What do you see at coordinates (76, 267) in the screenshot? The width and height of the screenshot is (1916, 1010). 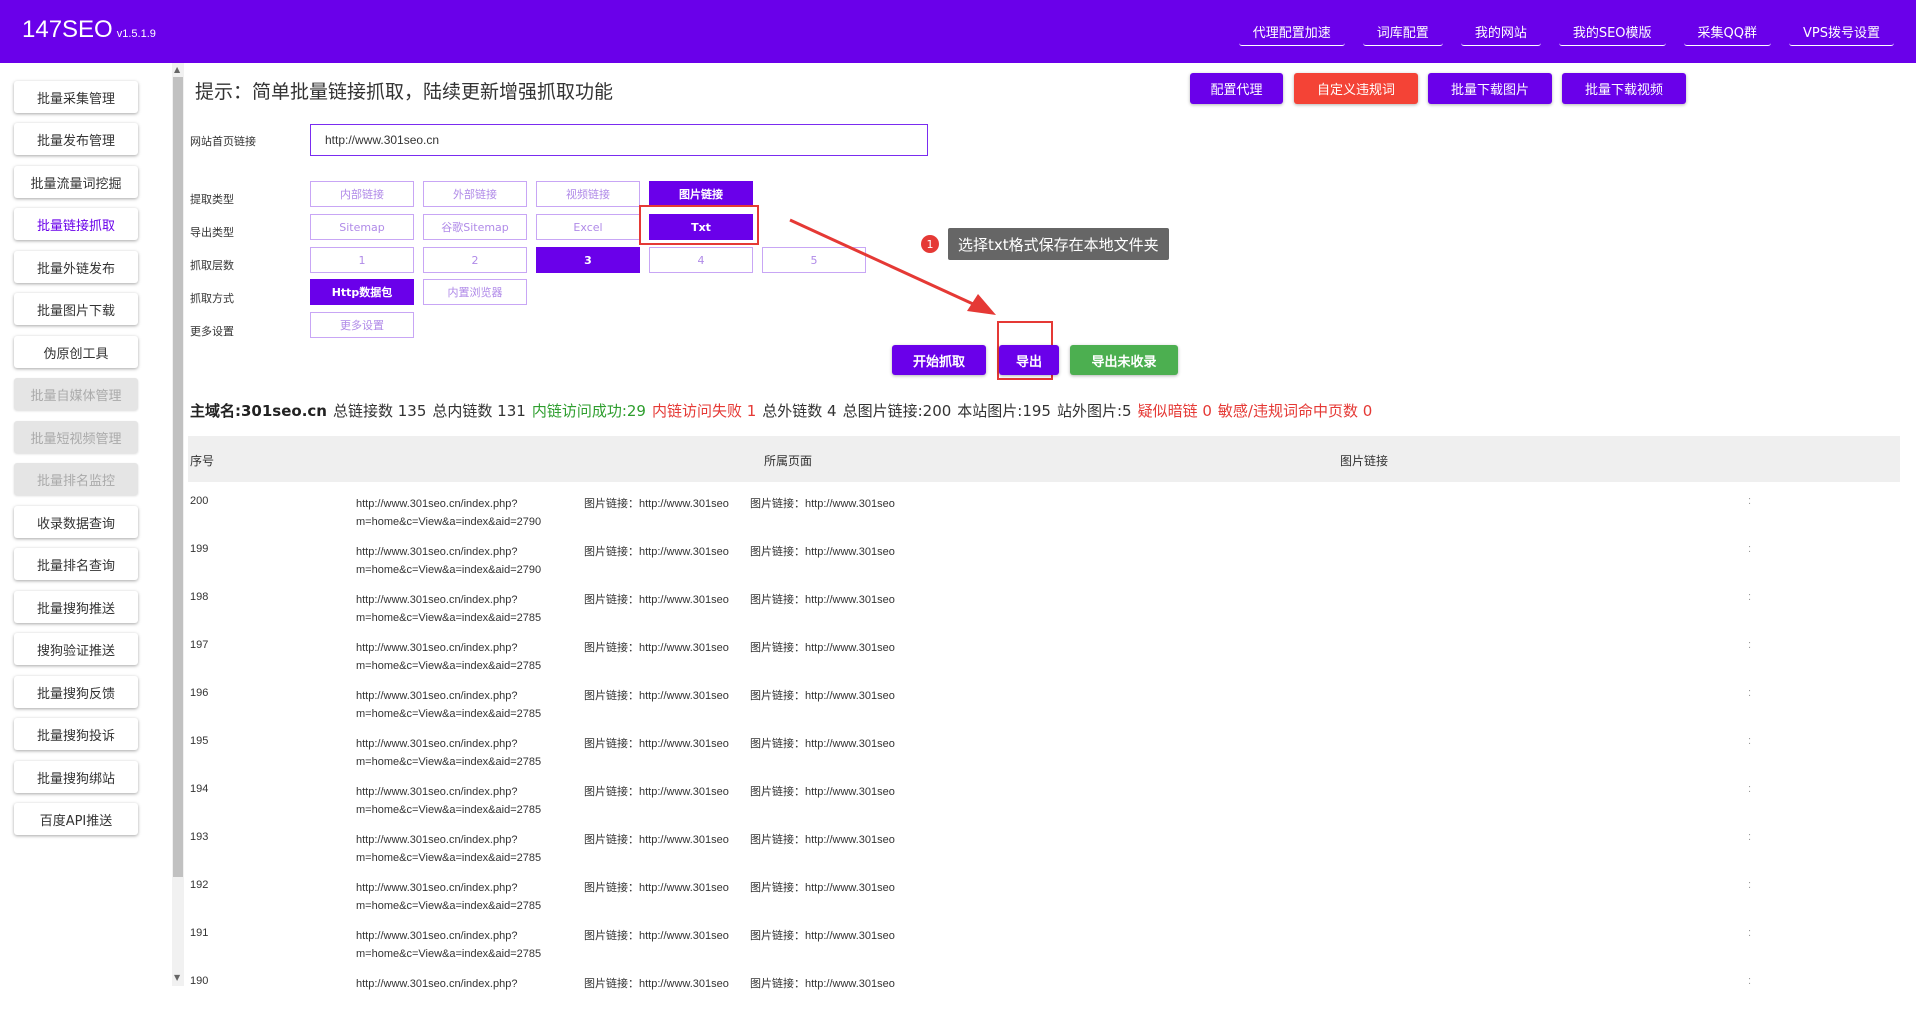 I see `sidebar-item: 批量外链发布` at bounding box center [76, 267].